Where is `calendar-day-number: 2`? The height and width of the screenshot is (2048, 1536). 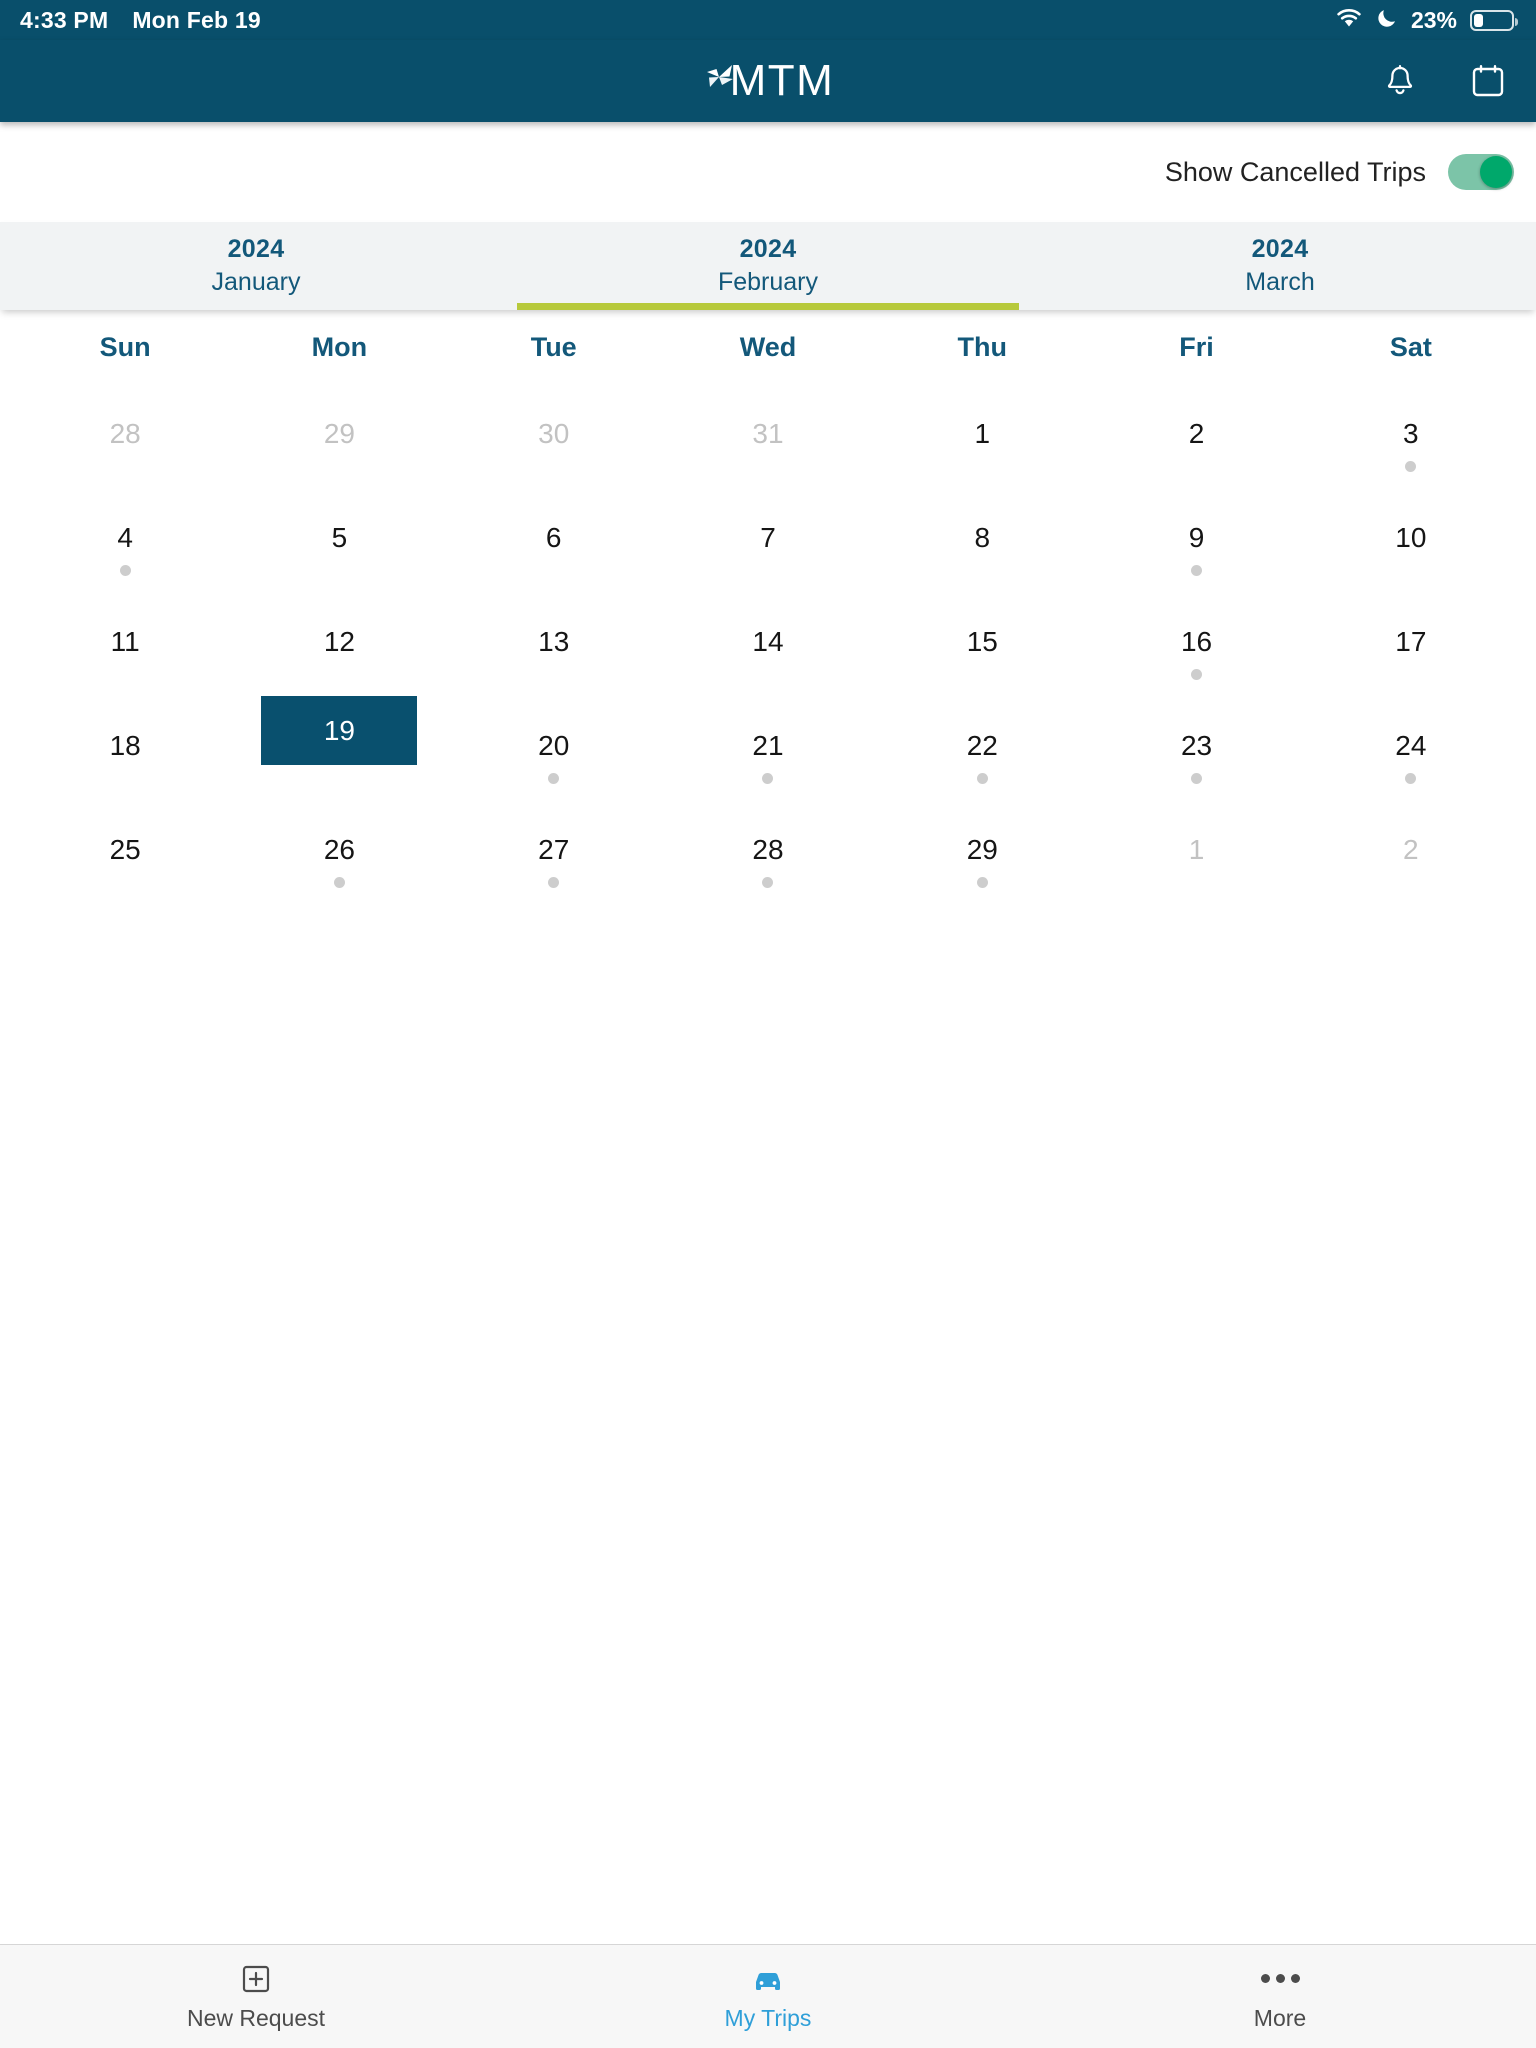
calendar-day-number: 2 is located at coordinates (1196, 433).